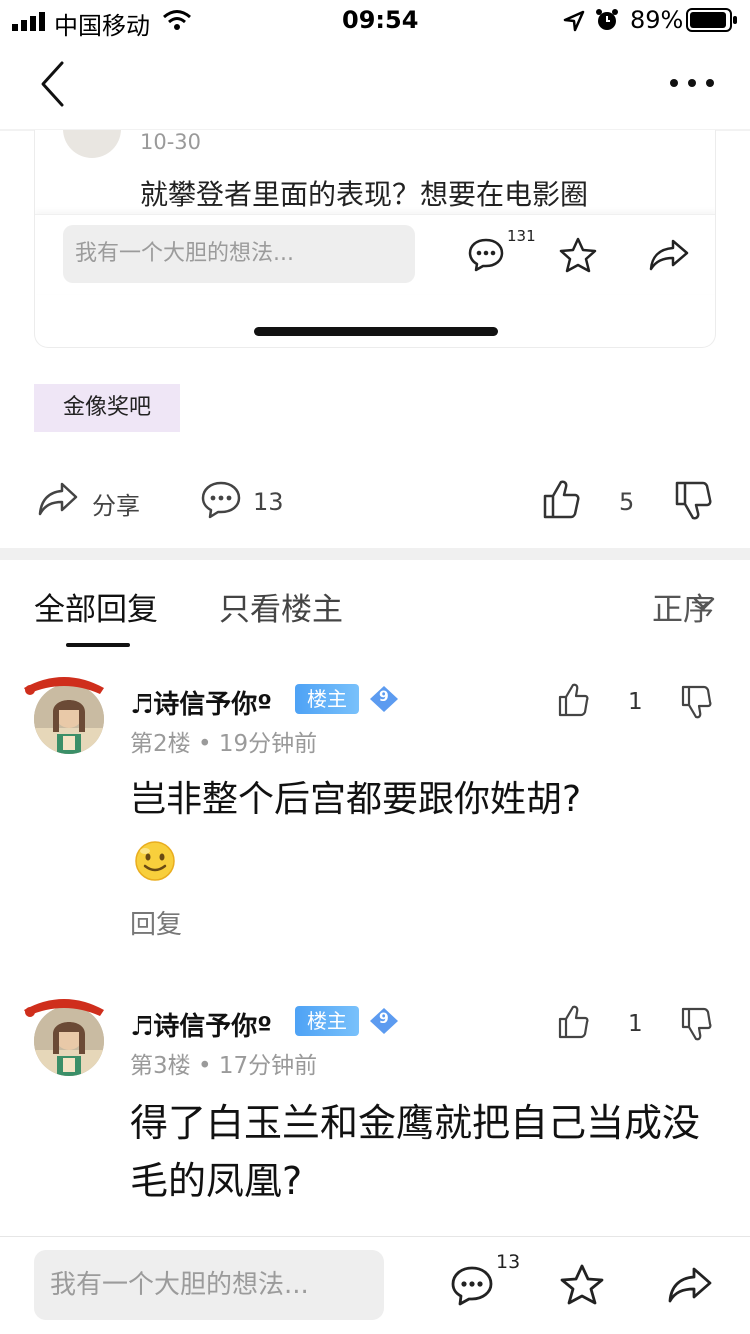 The height and width of the screenshot is (1334, 750). I want to click on back-icon, so click(53, 84).